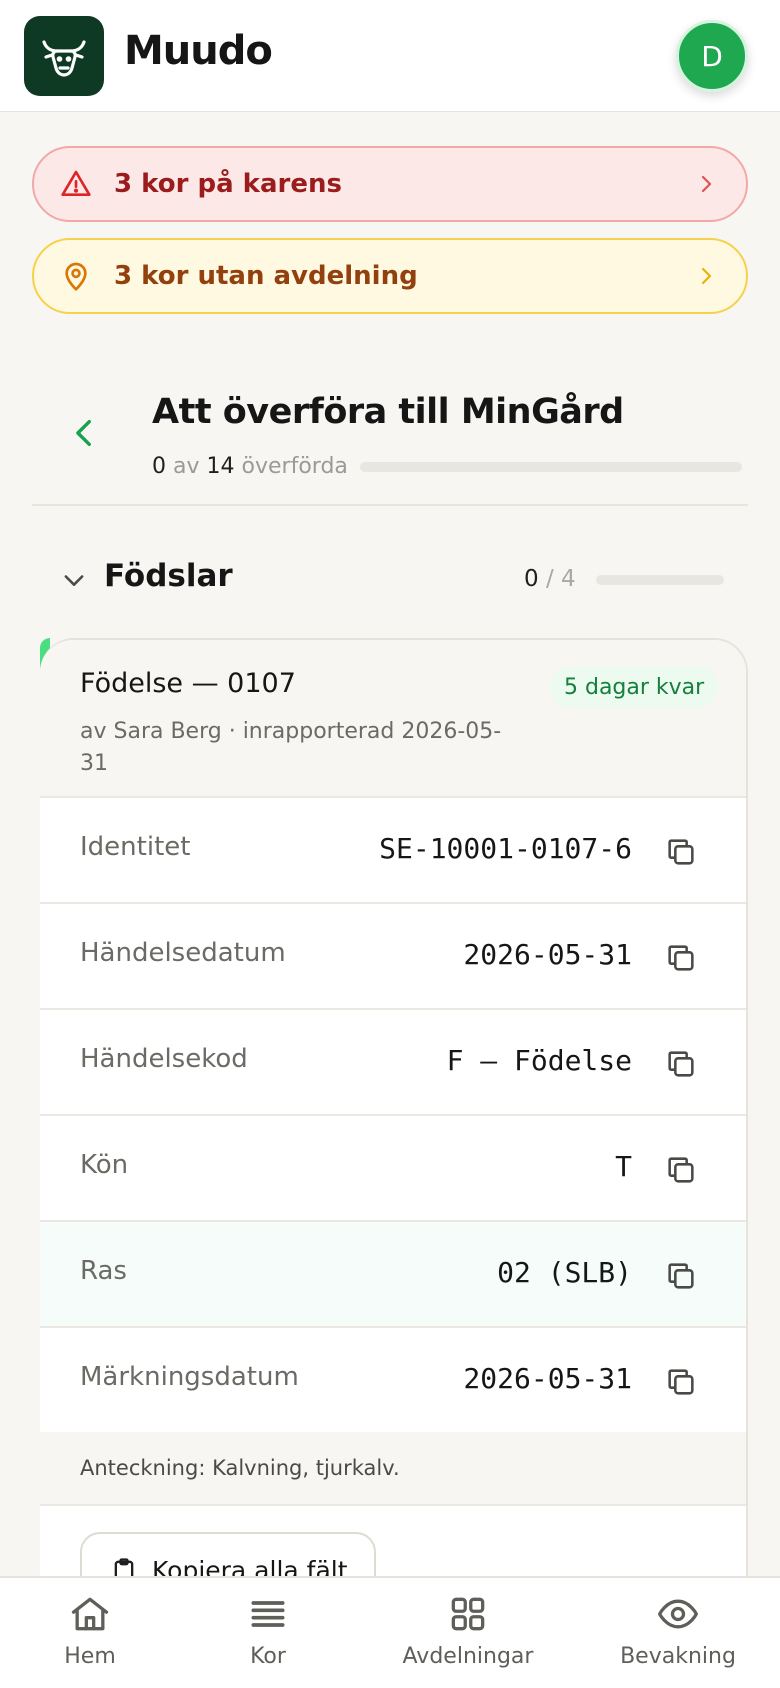  Describe the element at coordinates (76, 183) in the screenshot. I see `warning-icon` at that location.